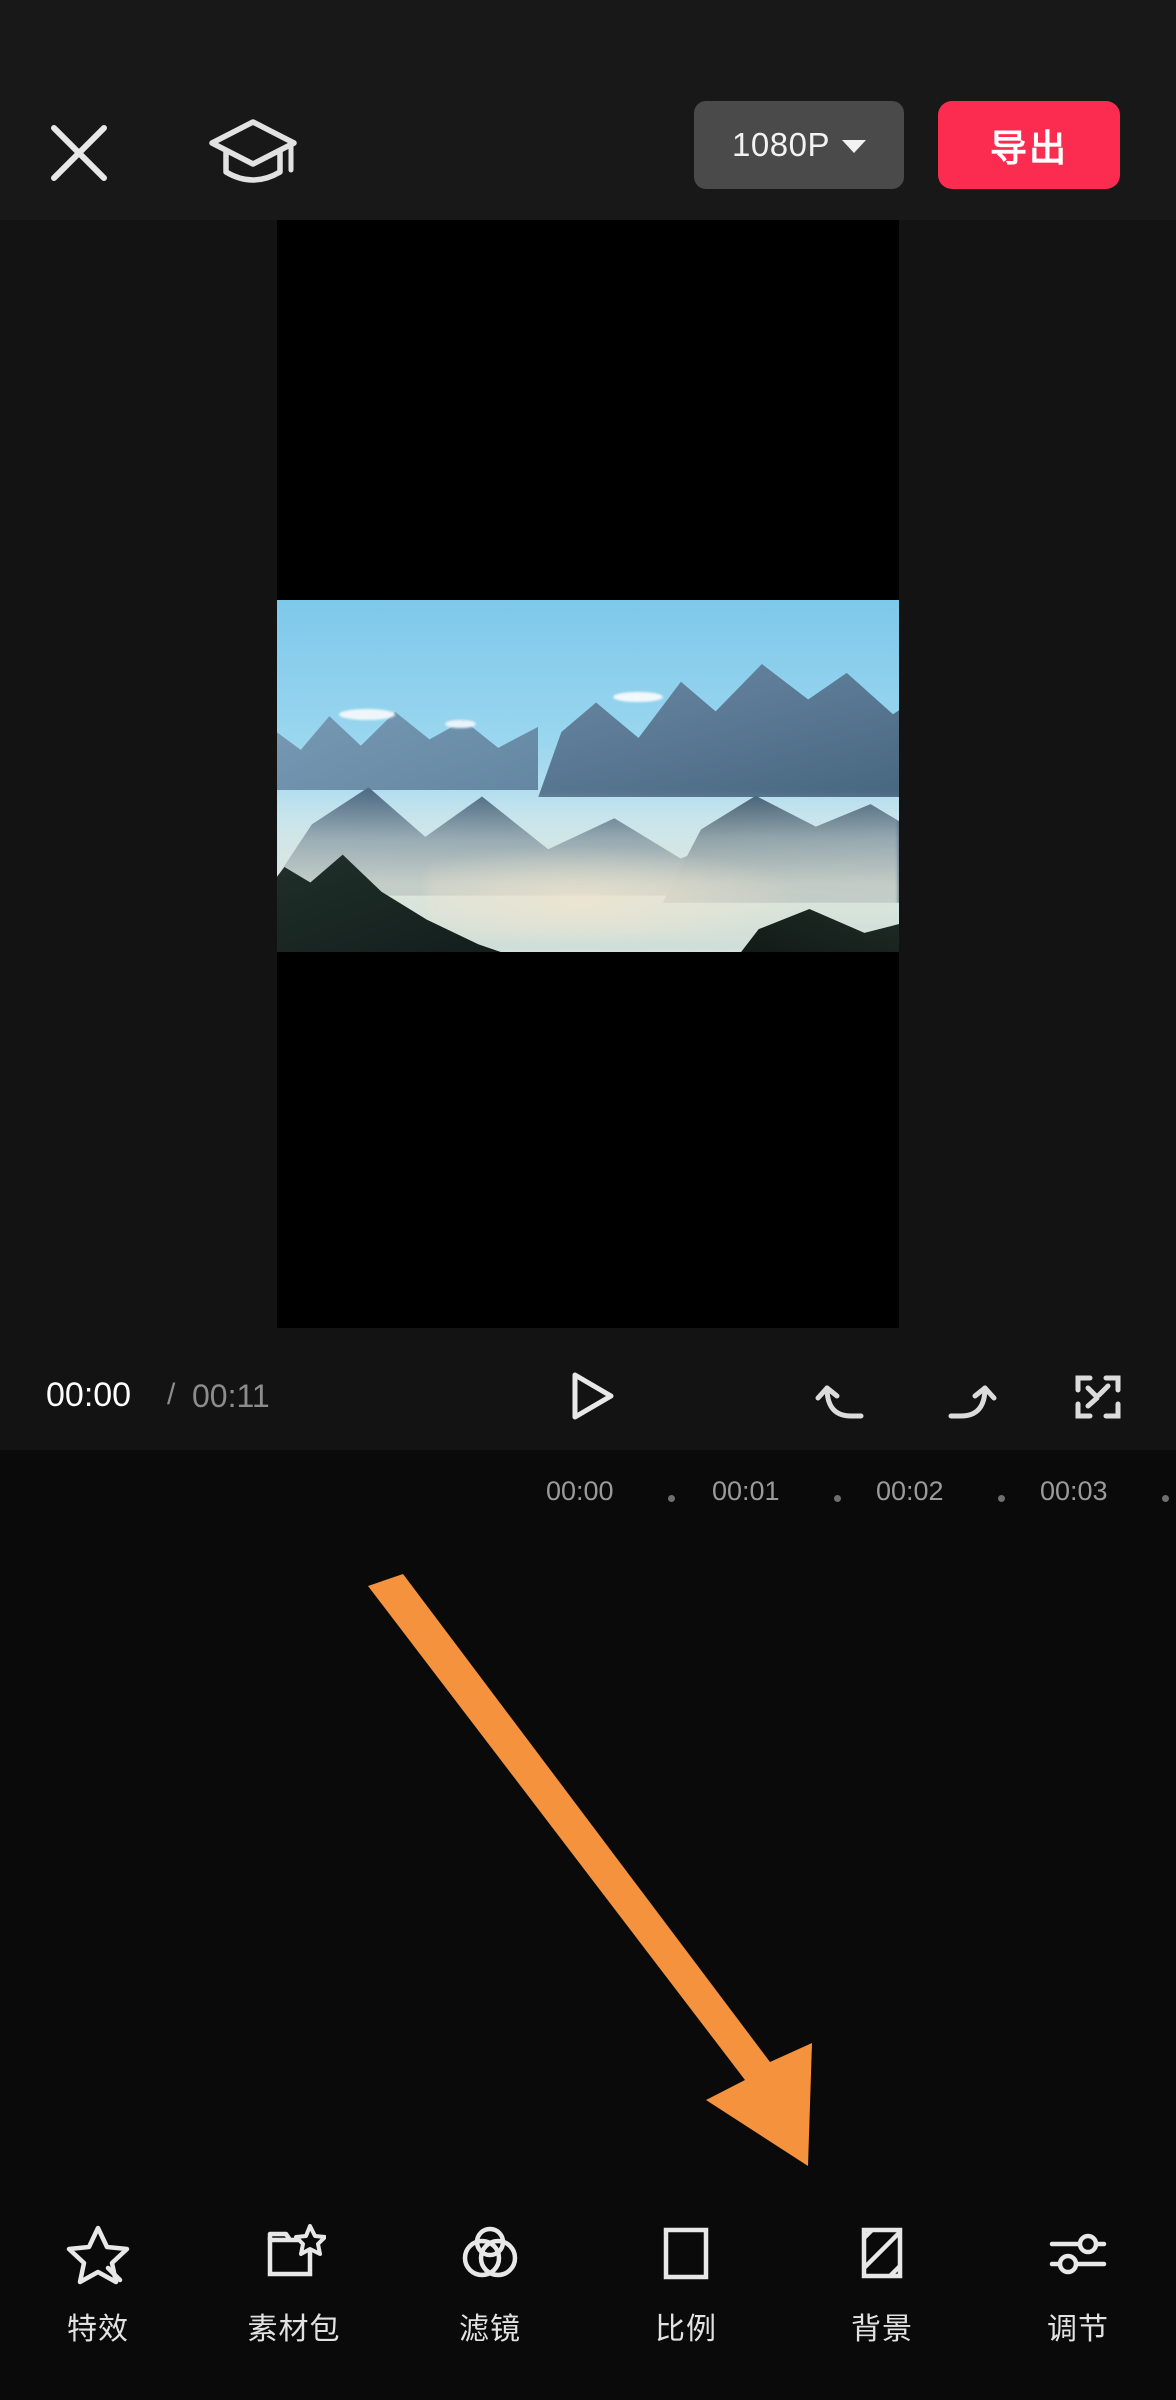  Describe the element at coordinates (1029, 148) in the screenshot. I see `export-label: 导出` at that location.